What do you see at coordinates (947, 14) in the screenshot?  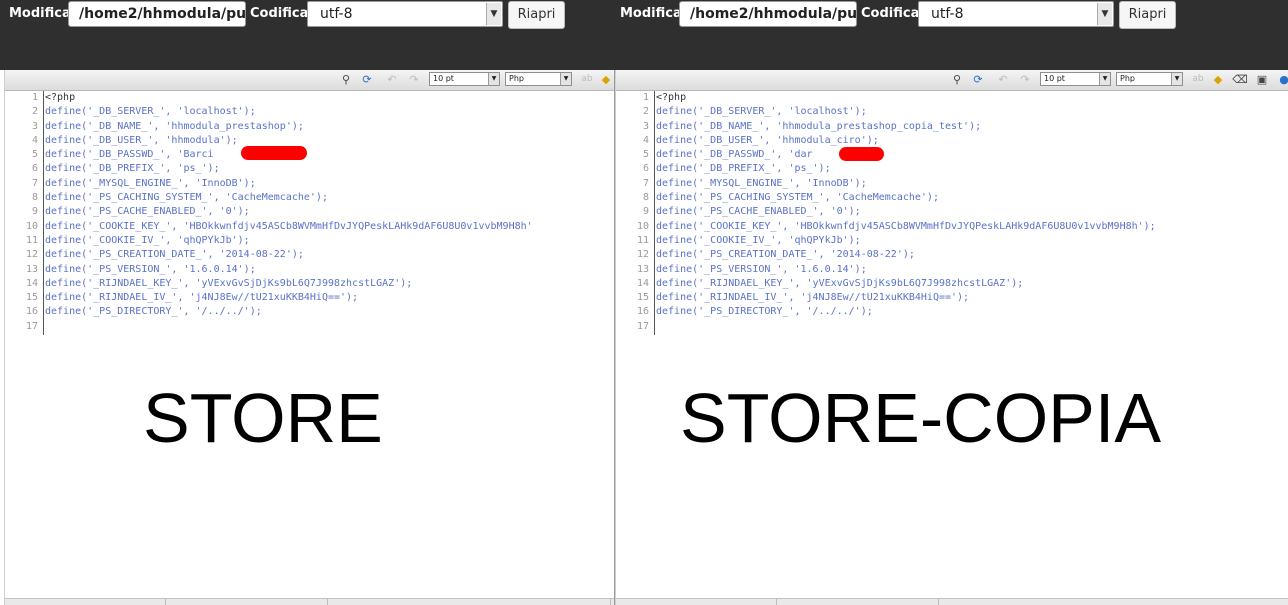 I see `encoding-value-right: utf-8` at bounding box center [947, 14].